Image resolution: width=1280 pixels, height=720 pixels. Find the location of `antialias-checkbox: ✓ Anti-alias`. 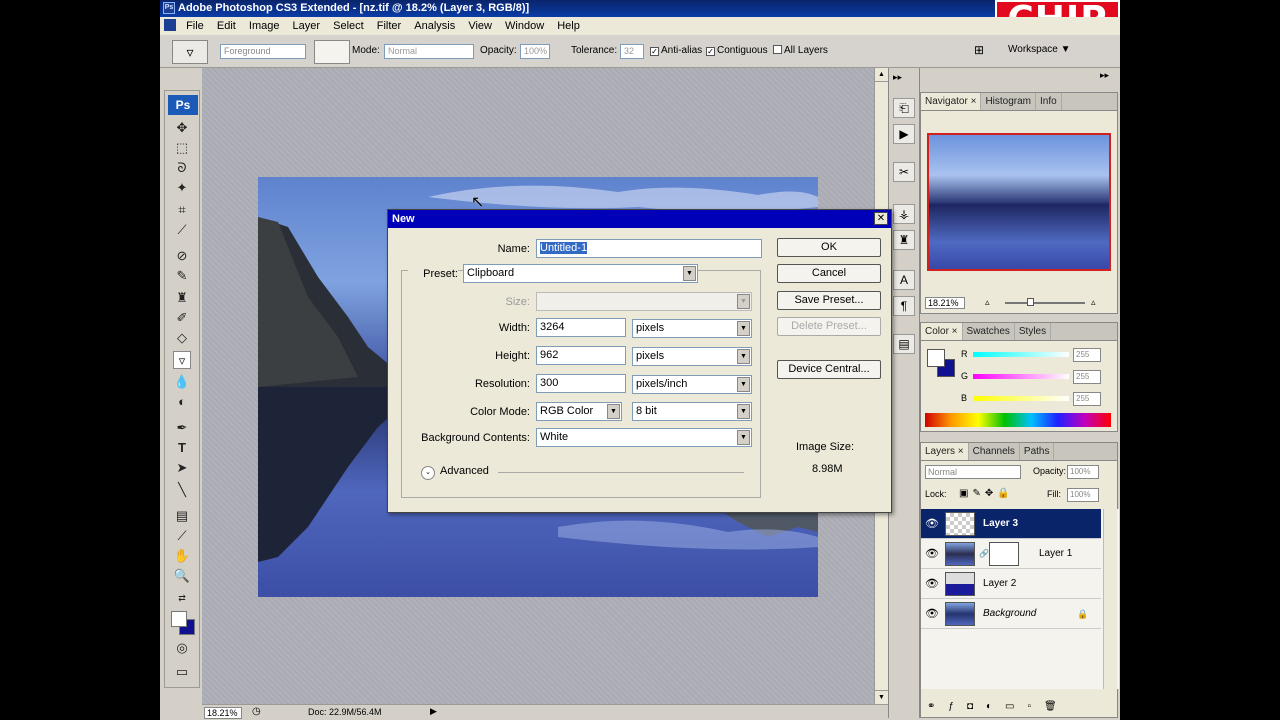

antialias-checkbox: ✓ Anti-alias is located at coordinates (676, 51).